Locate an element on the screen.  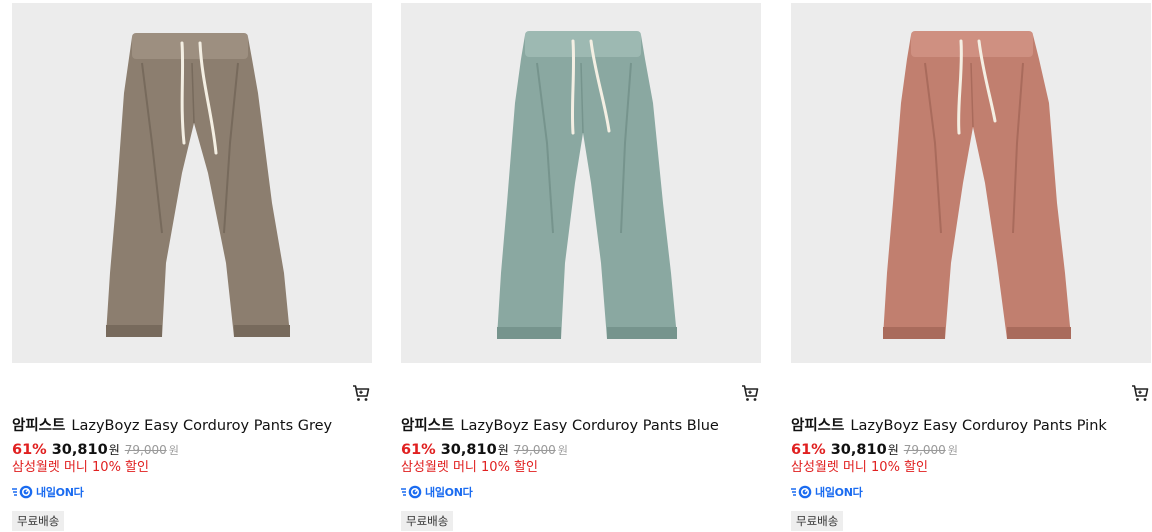
product-name: LazyBoyz Easy Corduroy Pants Blue is located at coordinates (589, 426).